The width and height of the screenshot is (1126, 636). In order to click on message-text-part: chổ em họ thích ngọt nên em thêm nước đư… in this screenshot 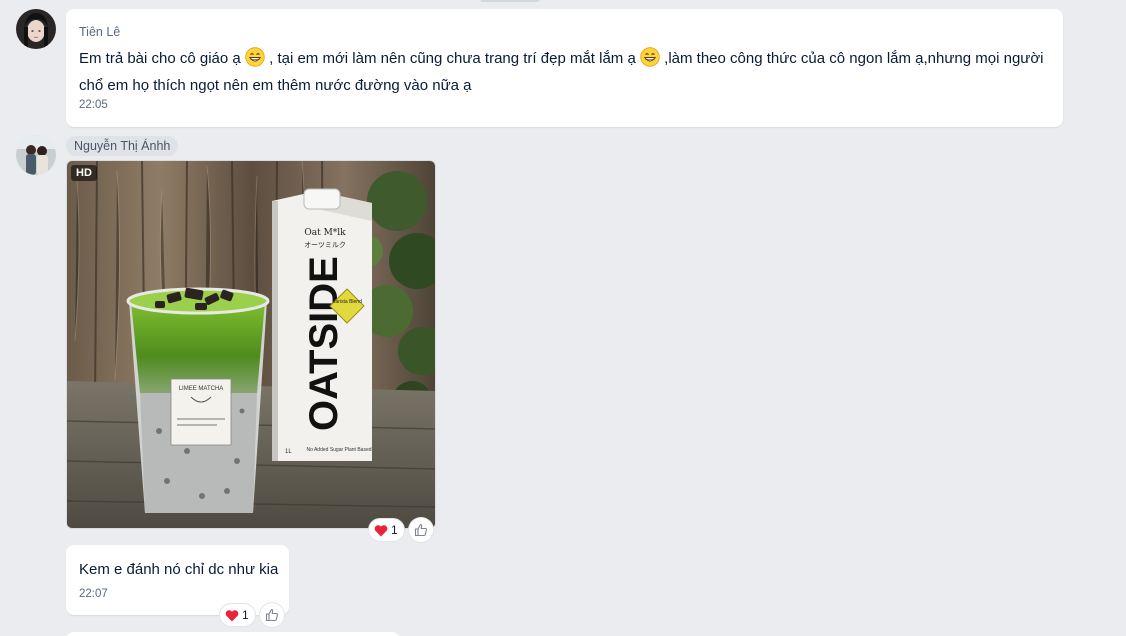, I will do `click(275, 85)`.